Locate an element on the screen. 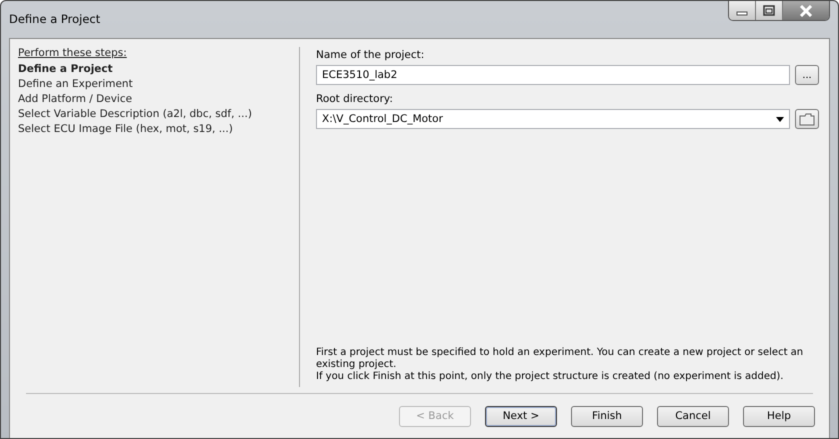 Image resolution: width=839 pixels, height=439 pixels. field-label: Root directory: is located at coordinates (355, 99).